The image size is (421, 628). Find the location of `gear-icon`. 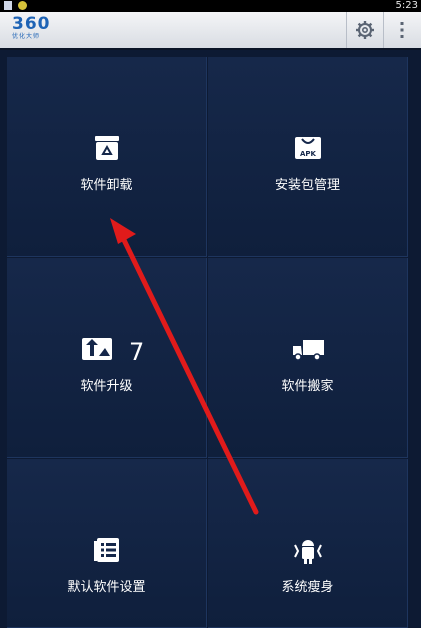

gear-icon is located at coordinates (365, 30).